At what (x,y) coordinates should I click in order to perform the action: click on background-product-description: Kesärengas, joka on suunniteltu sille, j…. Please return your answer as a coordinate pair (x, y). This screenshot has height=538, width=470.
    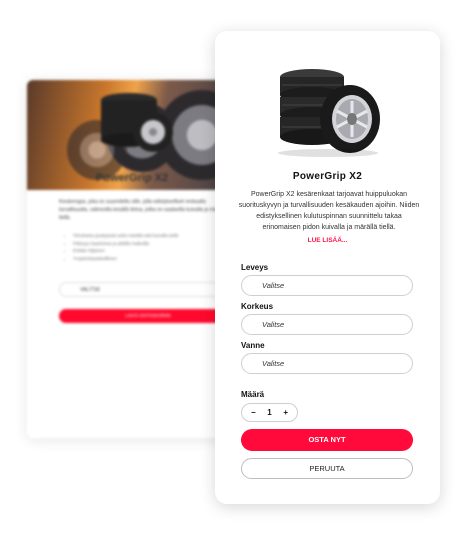
    Looking at the image, I should click on (143, 210).